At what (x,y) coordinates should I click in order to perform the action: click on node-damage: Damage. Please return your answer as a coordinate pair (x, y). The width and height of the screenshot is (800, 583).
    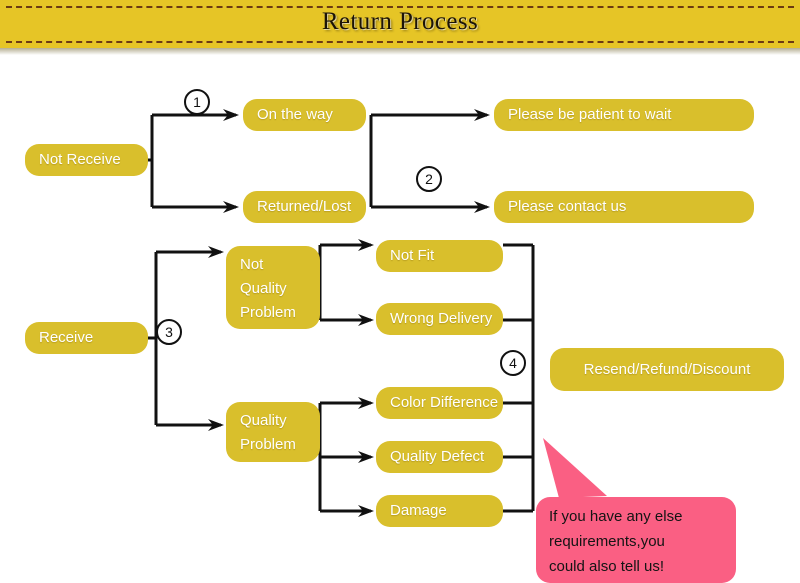
    Looking at the image, I should click on (439, 511).